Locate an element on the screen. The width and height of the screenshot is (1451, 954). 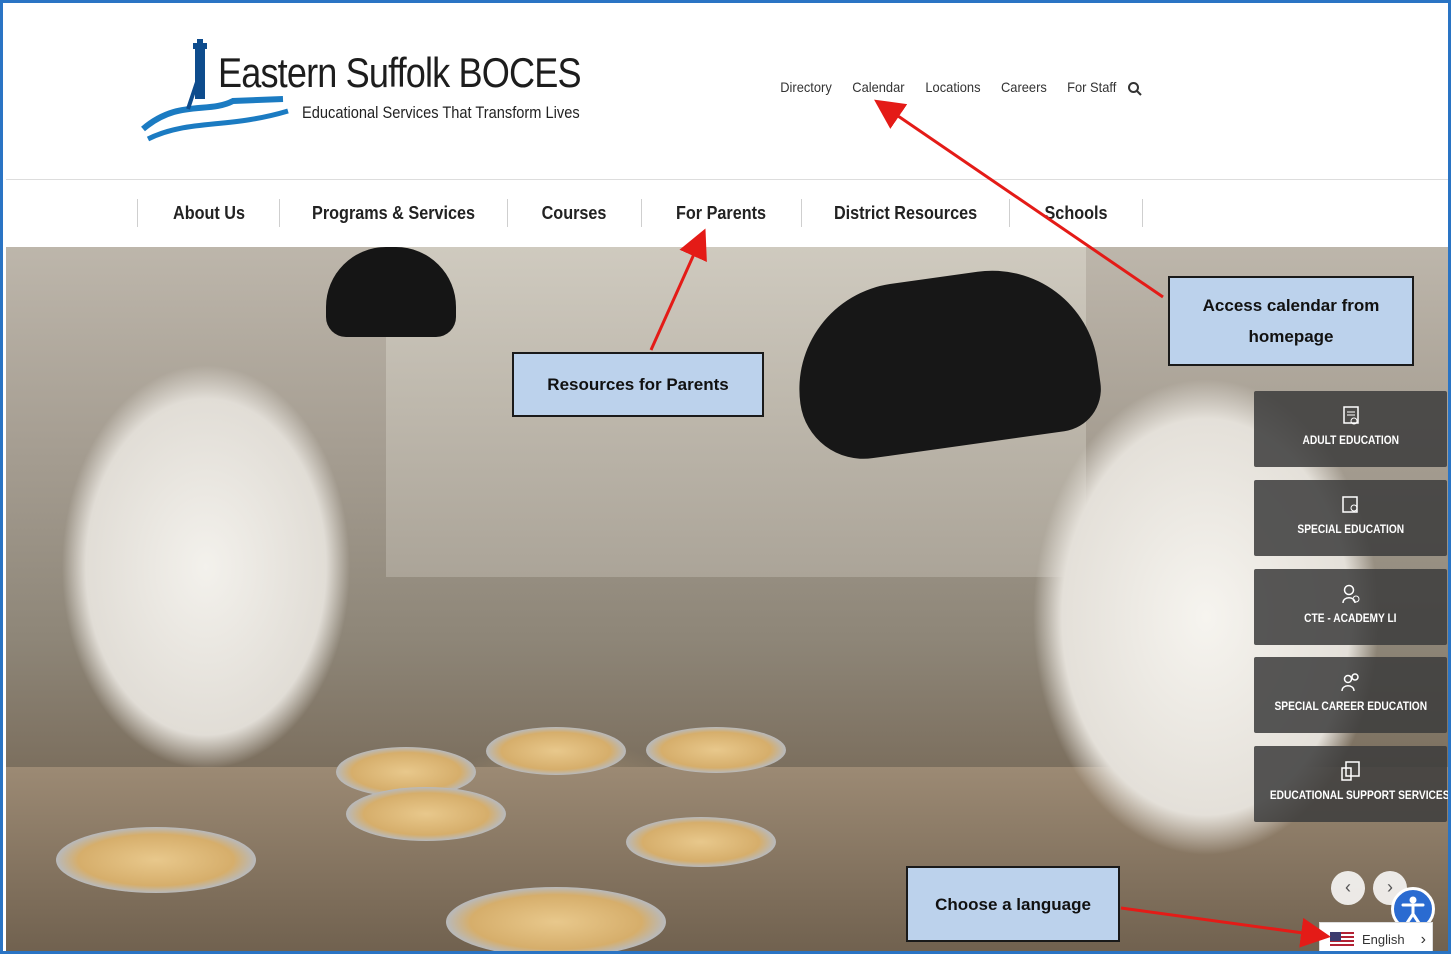
arrow-to-calendar is located at coordinates (1019, 199).